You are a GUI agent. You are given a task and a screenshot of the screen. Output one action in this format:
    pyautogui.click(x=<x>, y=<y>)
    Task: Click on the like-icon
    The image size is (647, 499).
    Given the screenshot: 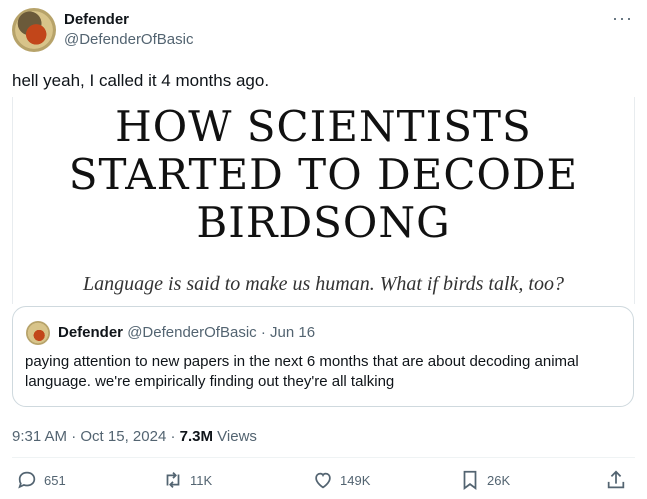 What is the action you would take?
    pyautogui.click(x=323, y=480)
    